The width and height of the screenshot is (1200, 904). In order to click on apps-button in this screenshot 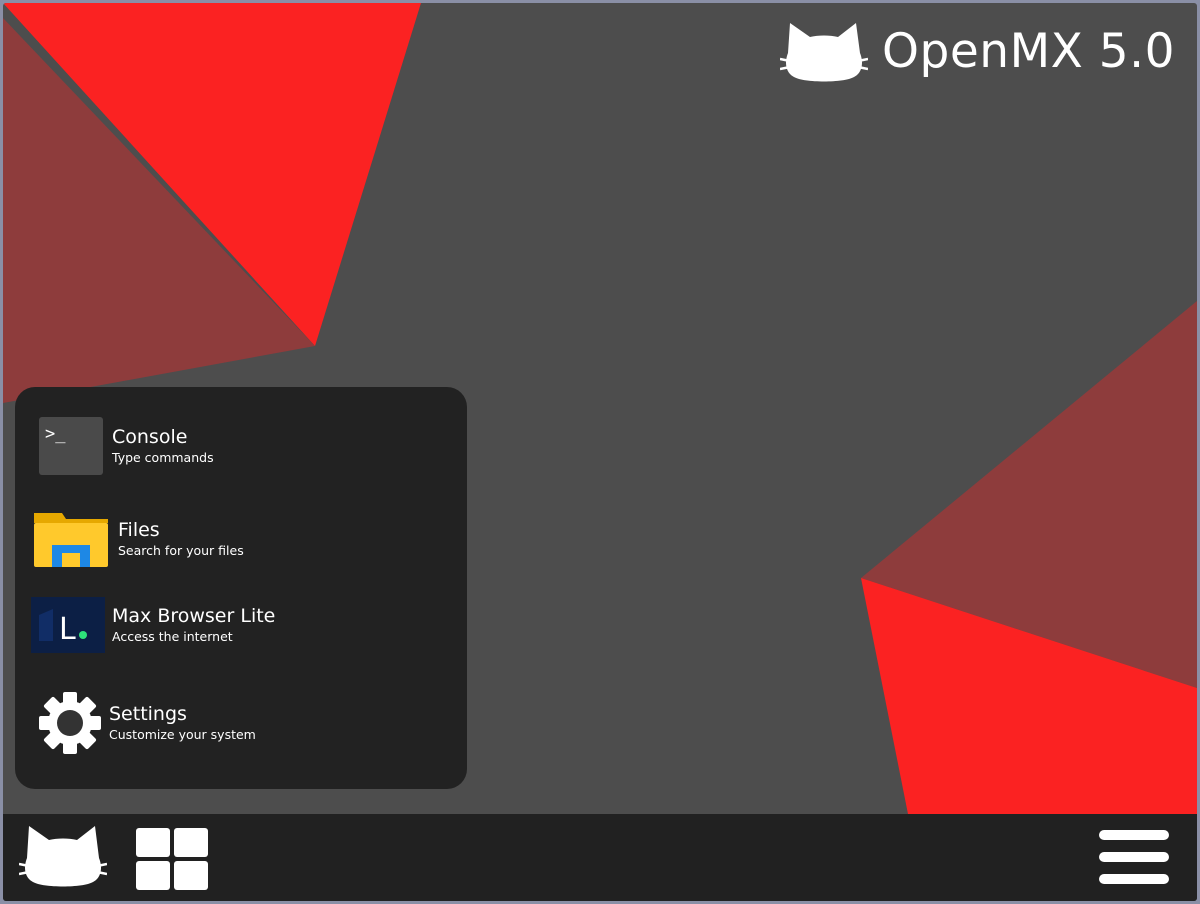, I will do `click(172, 861)`.